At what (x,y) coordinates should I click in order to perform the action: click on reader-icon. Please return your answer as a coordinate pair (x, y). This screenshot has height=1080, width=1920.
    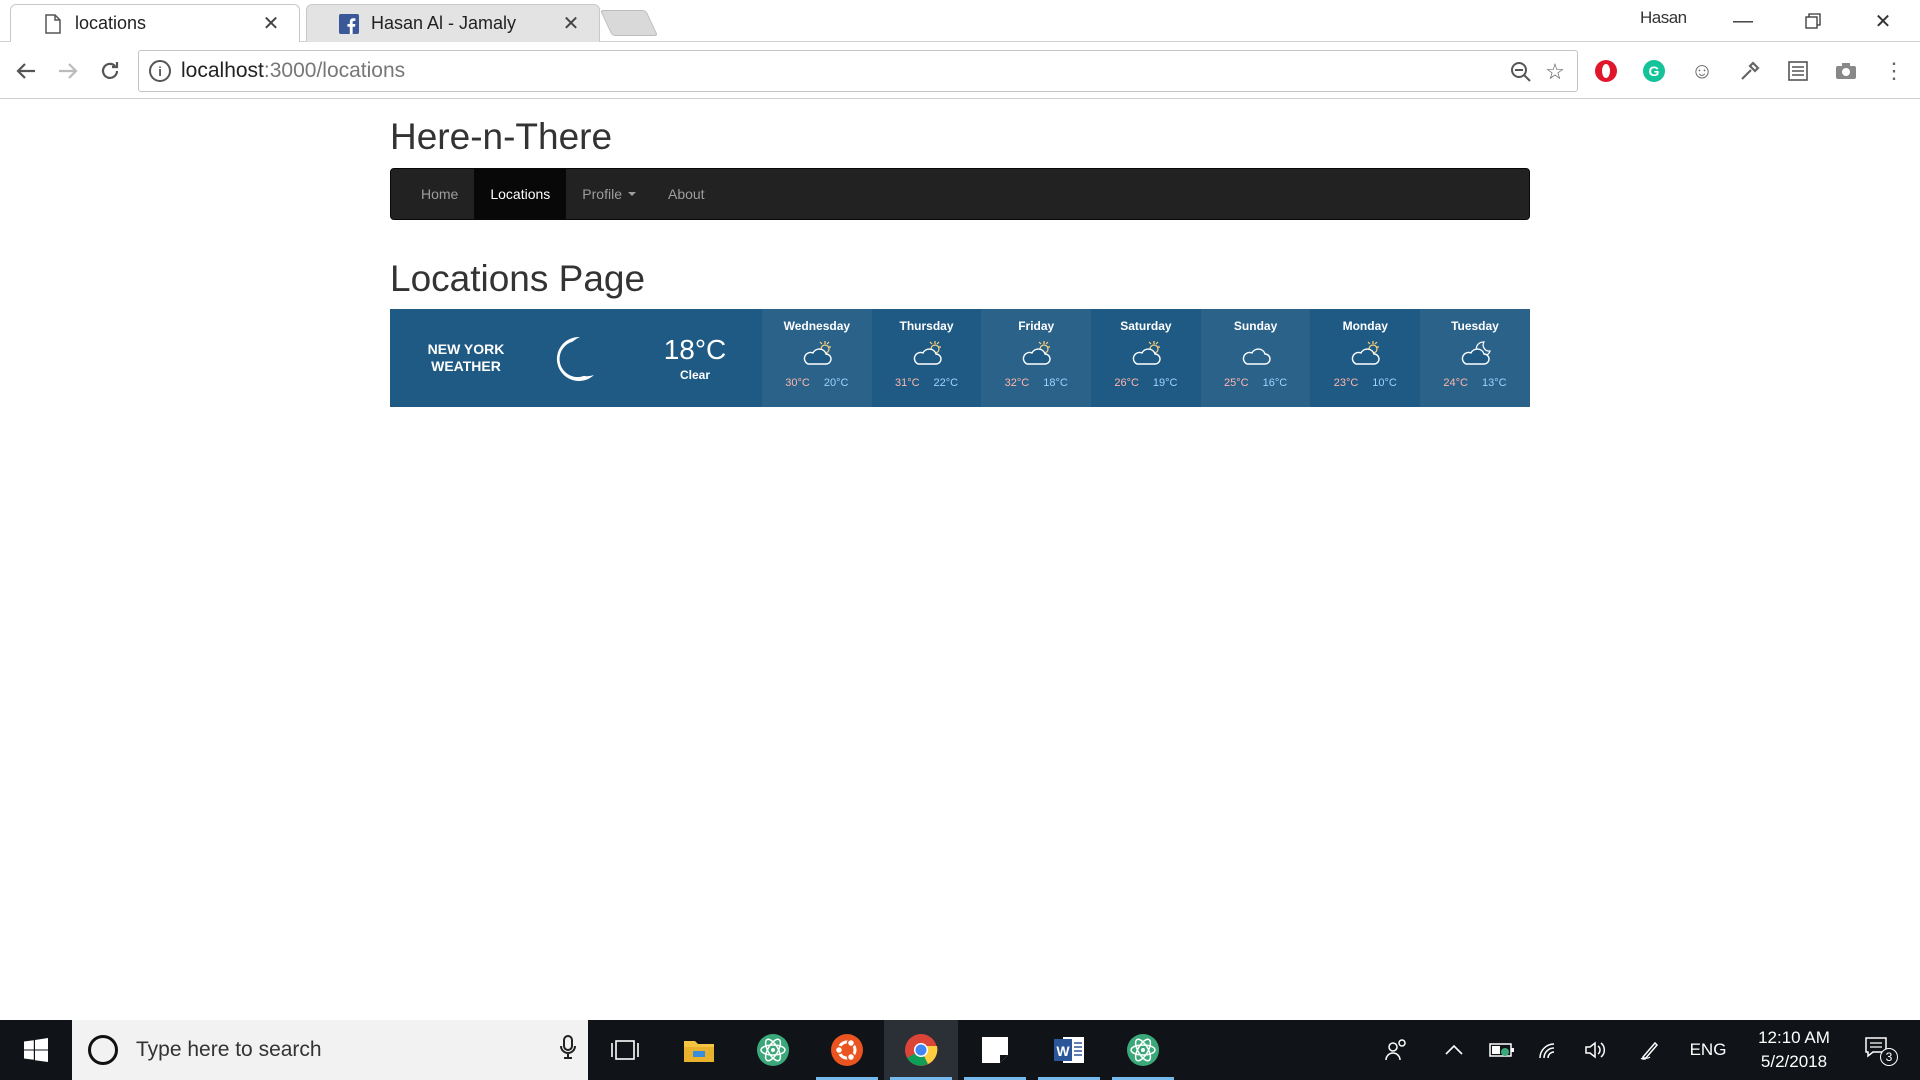
    Looking at the image, I should click on (1798, 71).